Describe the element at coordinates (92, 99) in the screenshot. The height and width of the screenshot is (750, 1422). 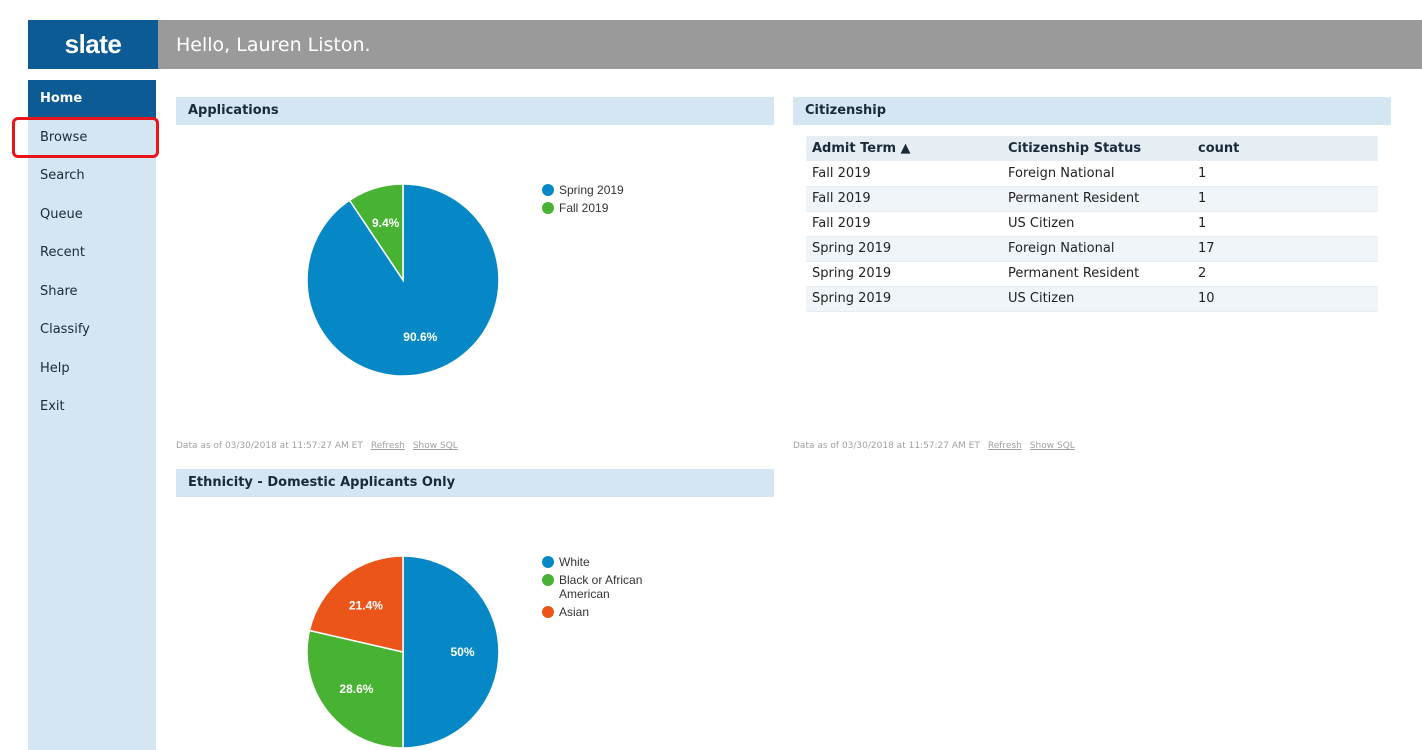
I see `sidebar-item-home: Home` at that location.